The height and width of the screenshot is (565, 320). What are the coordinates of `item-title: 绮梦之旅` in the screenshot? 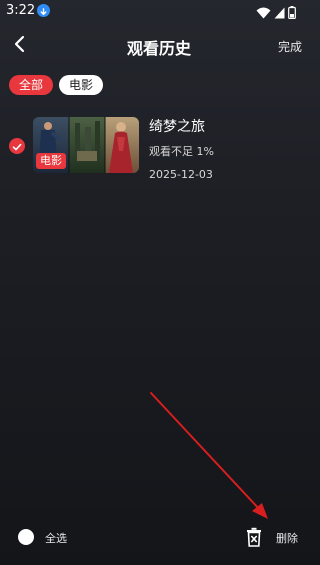 It's located at (177, 127).